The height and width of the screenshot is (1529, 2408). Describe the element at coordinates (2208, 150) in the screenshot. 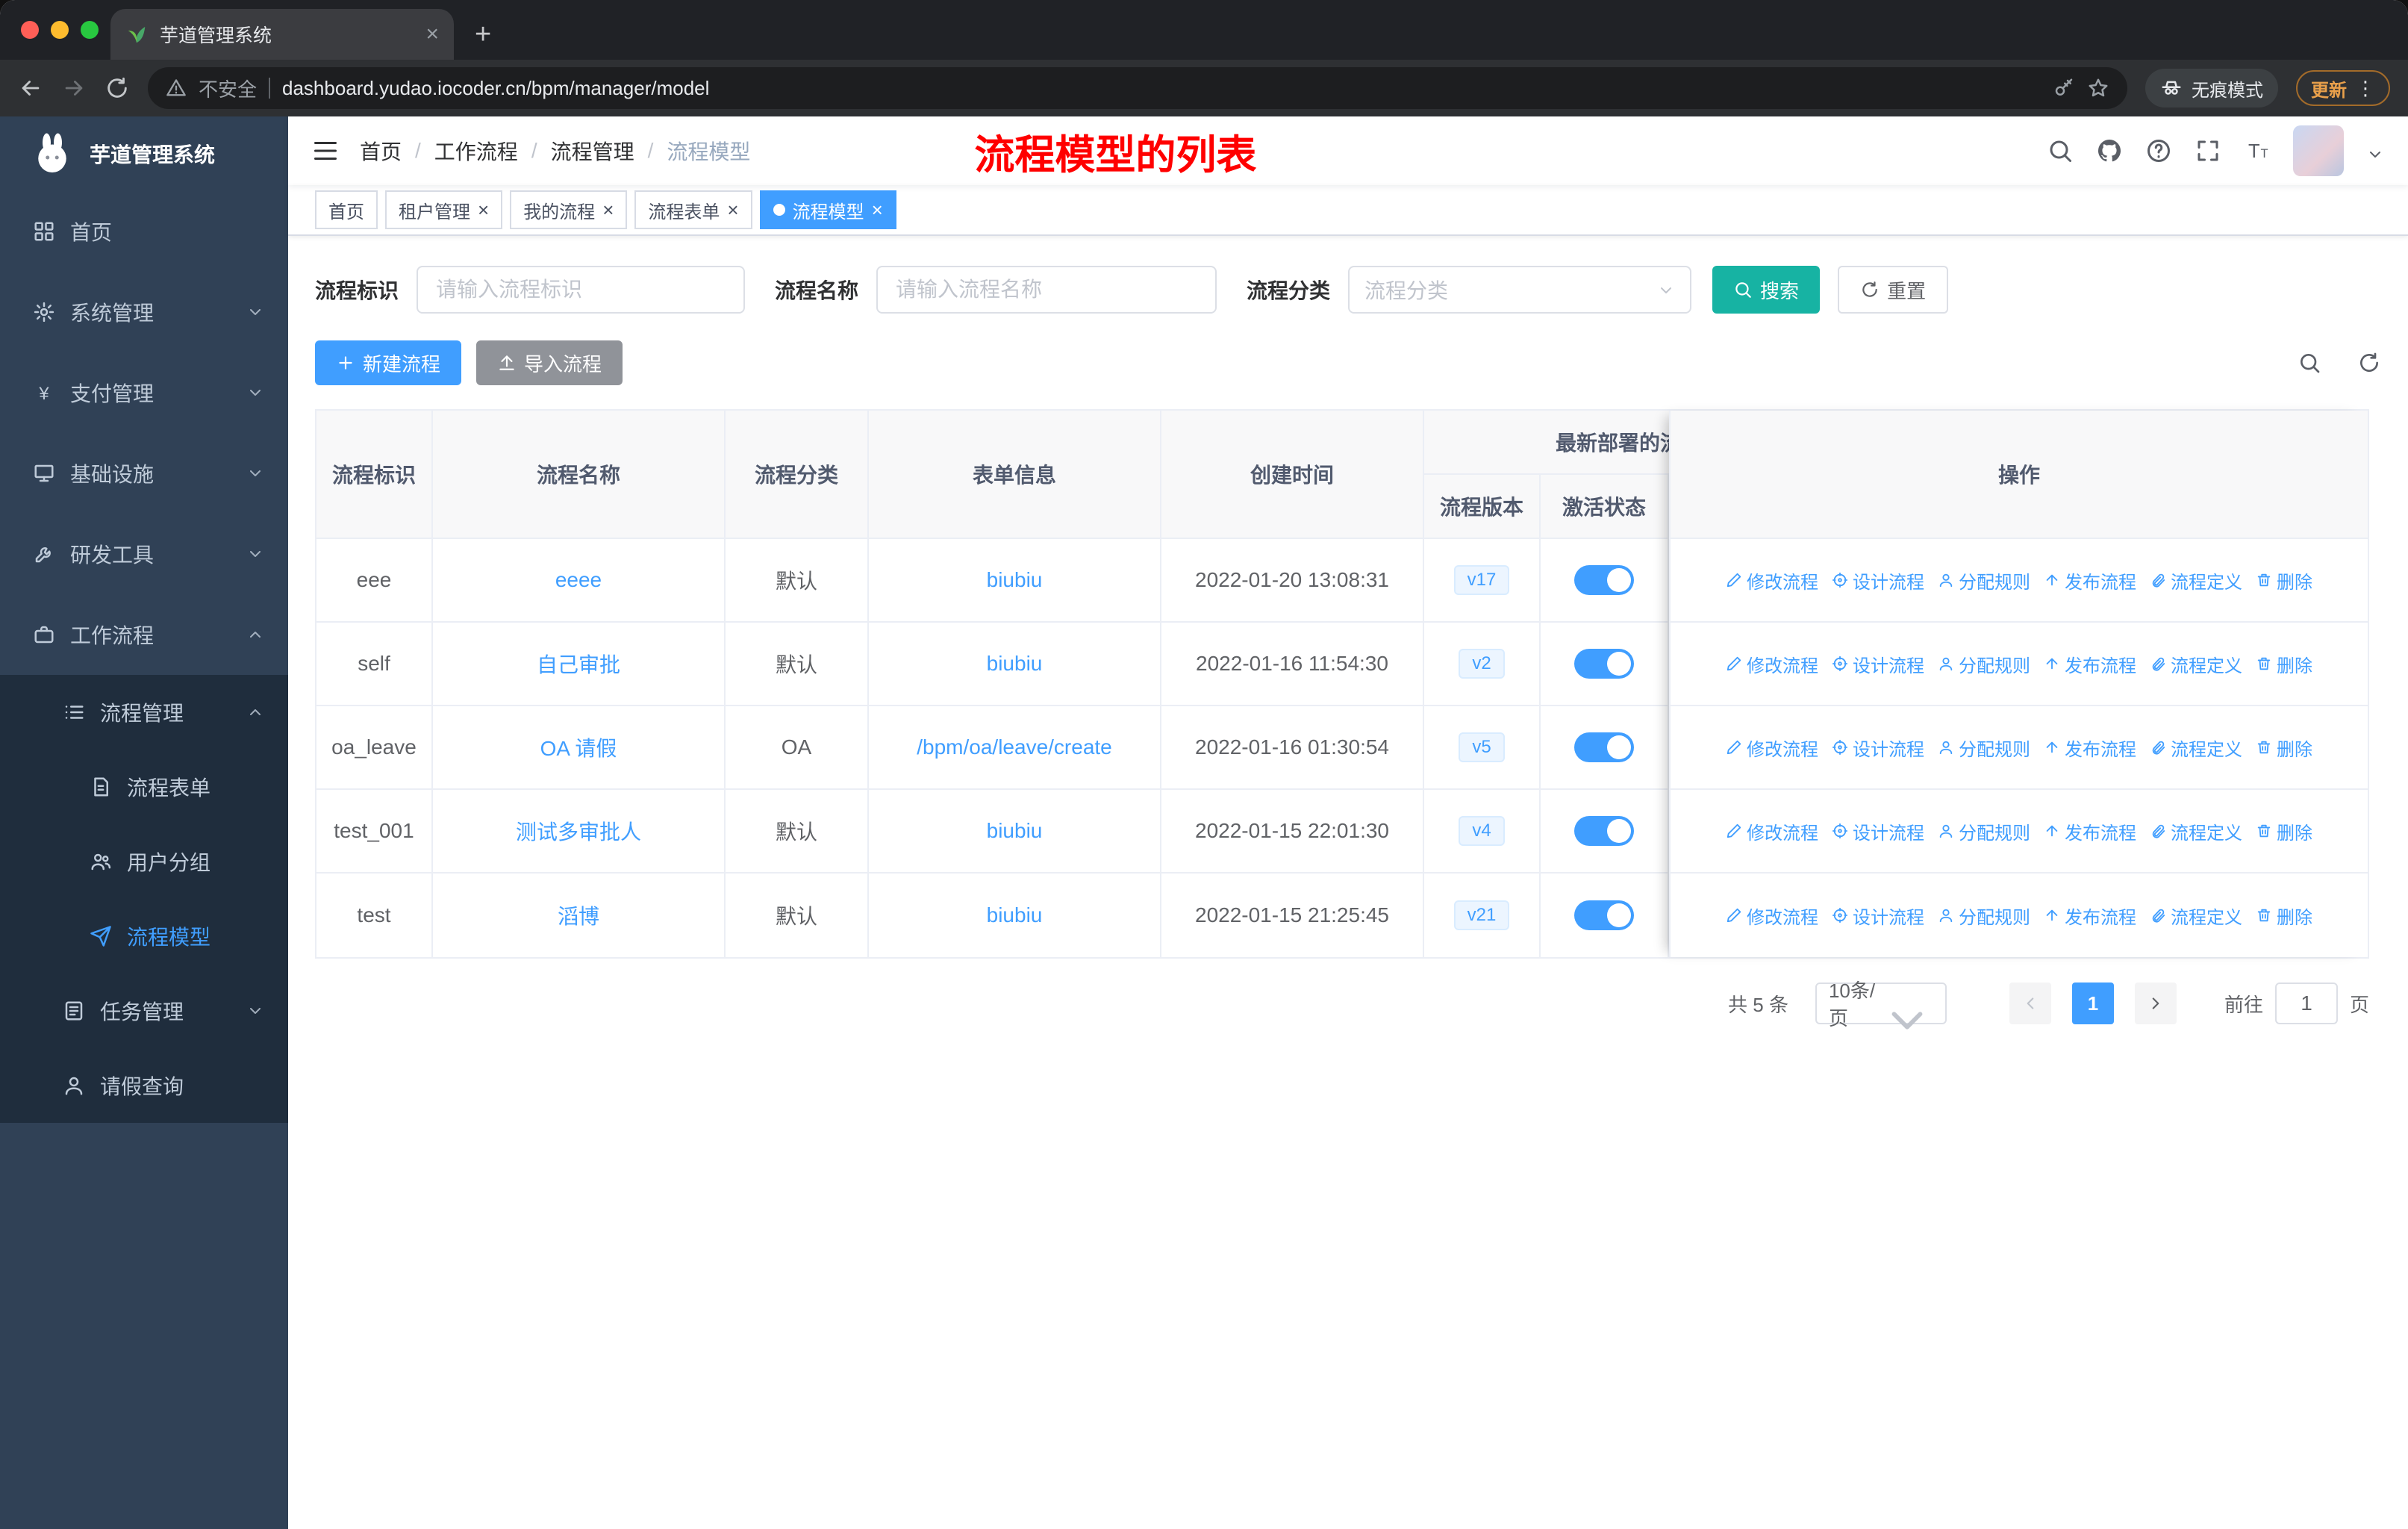

I see `fullscreen-icon` at that location.